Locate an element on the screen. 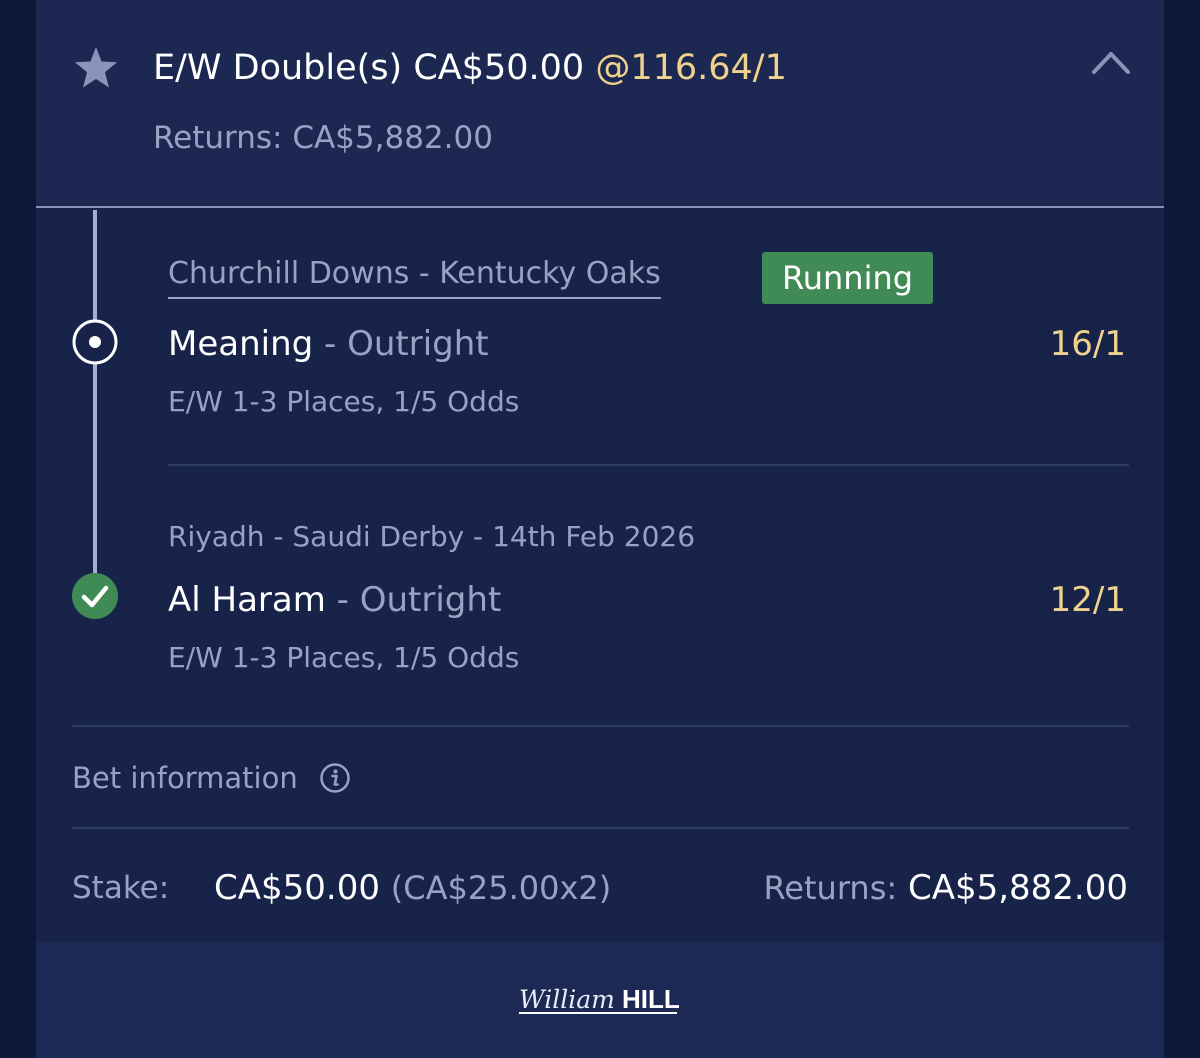  william-hill-logo: William HILL is located at coordinates (599, 999).